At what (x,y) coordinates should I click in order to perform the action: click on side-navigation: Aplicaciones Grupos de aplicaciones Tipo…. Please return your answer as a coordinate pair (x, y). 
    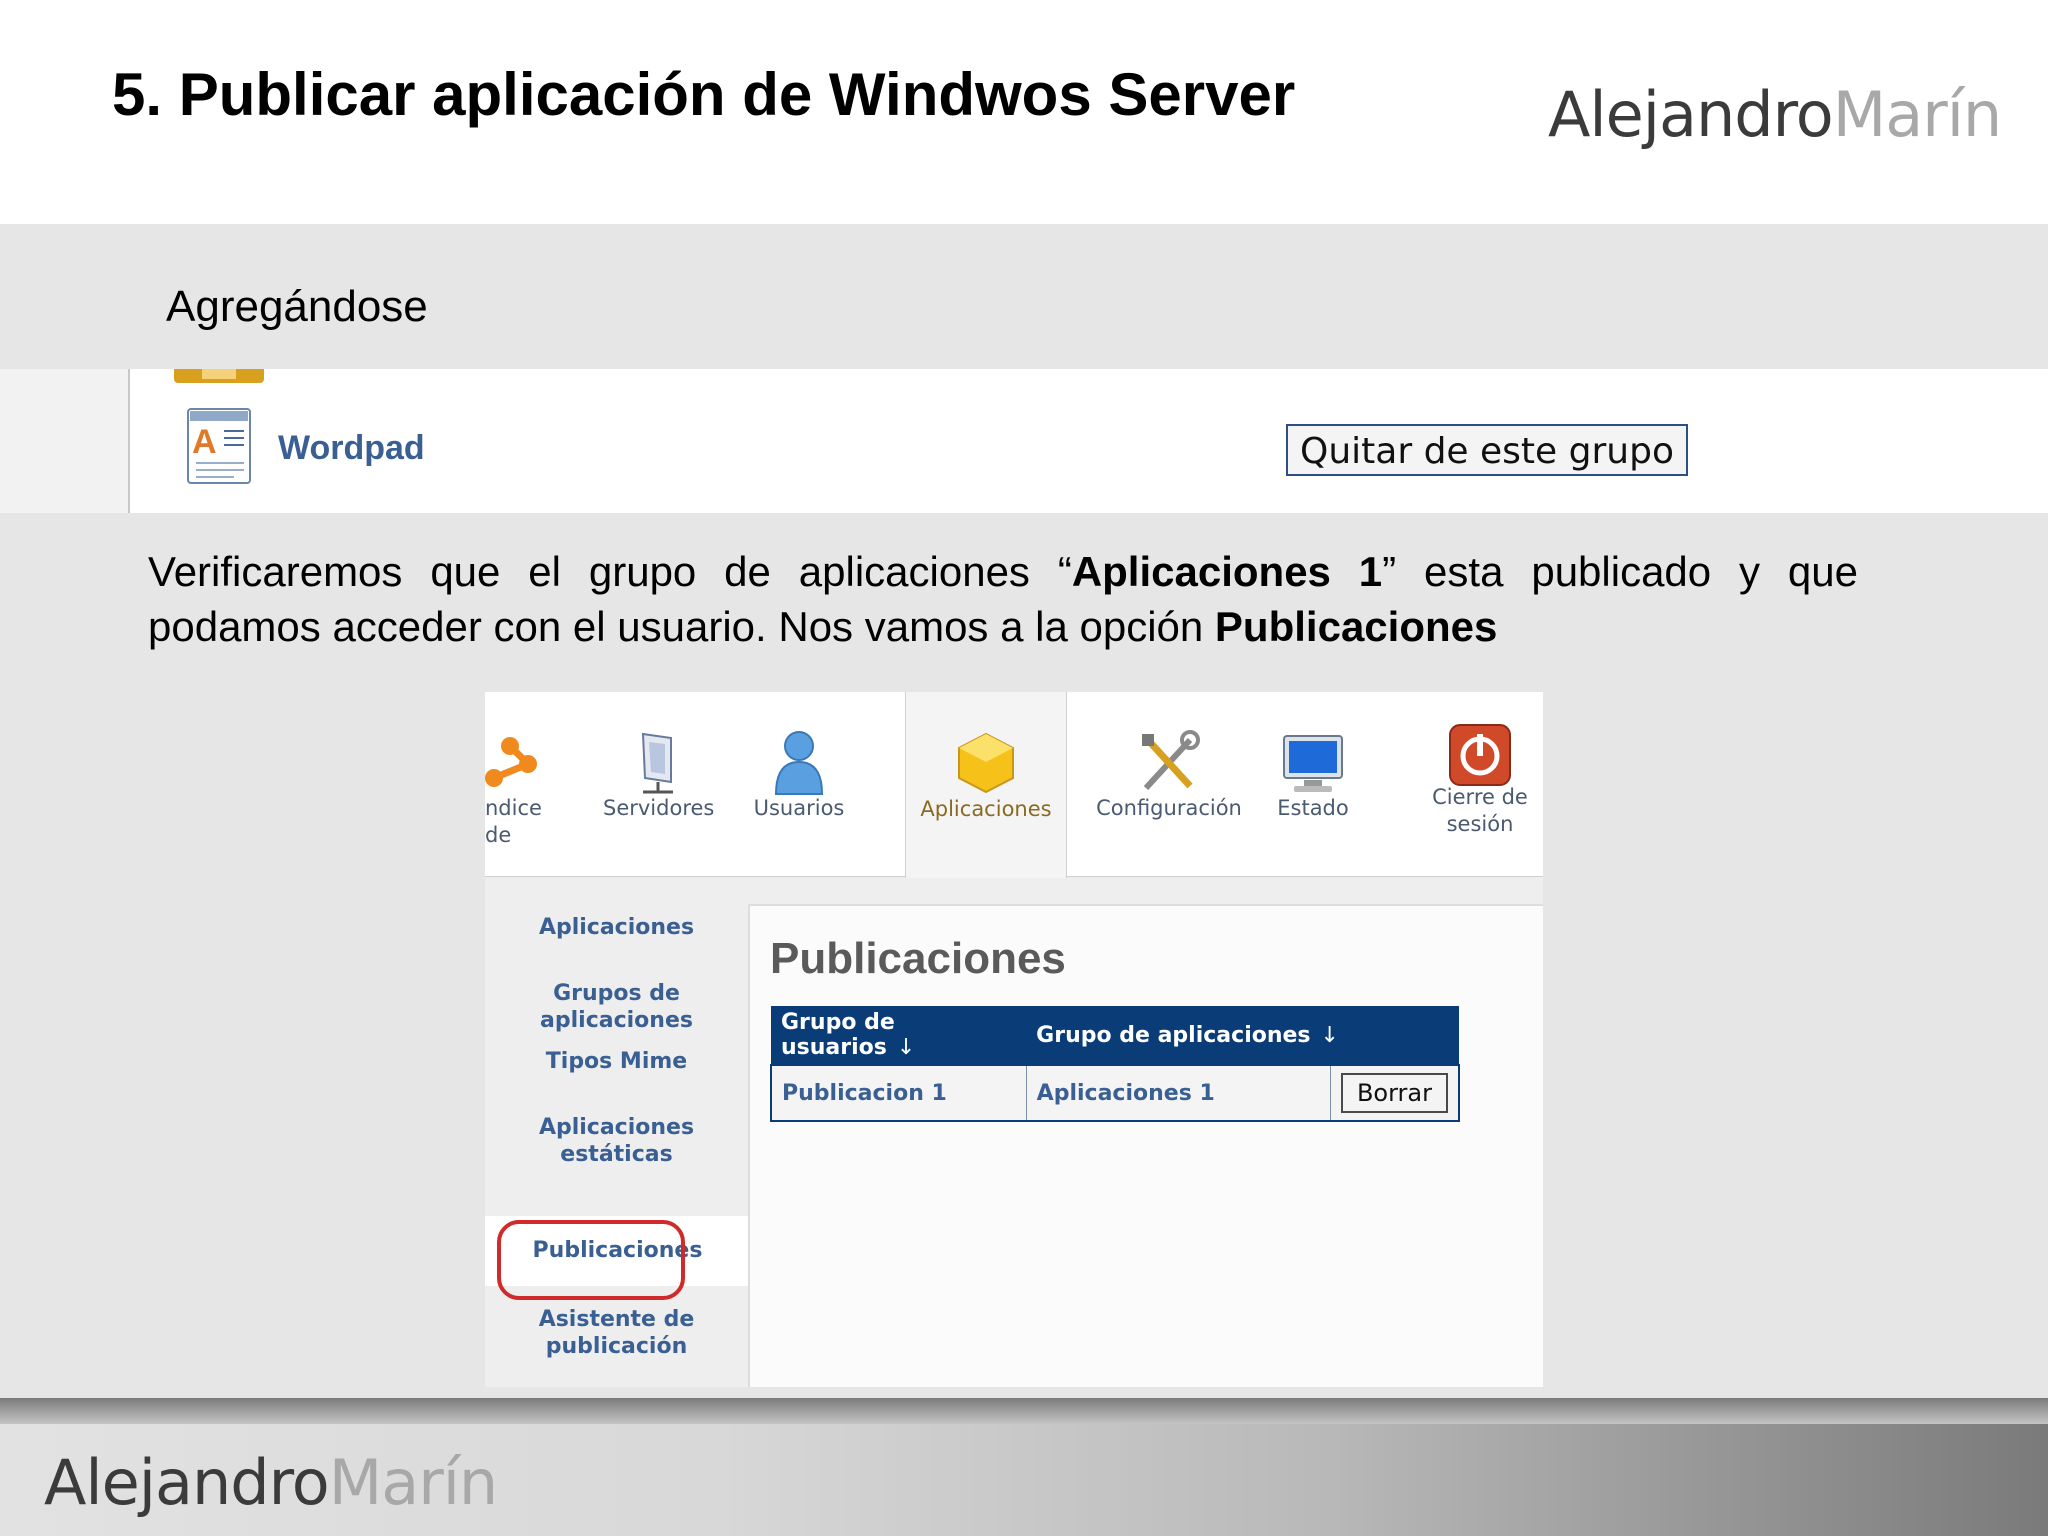
    Looking at the image, I should click on (617, 1145).